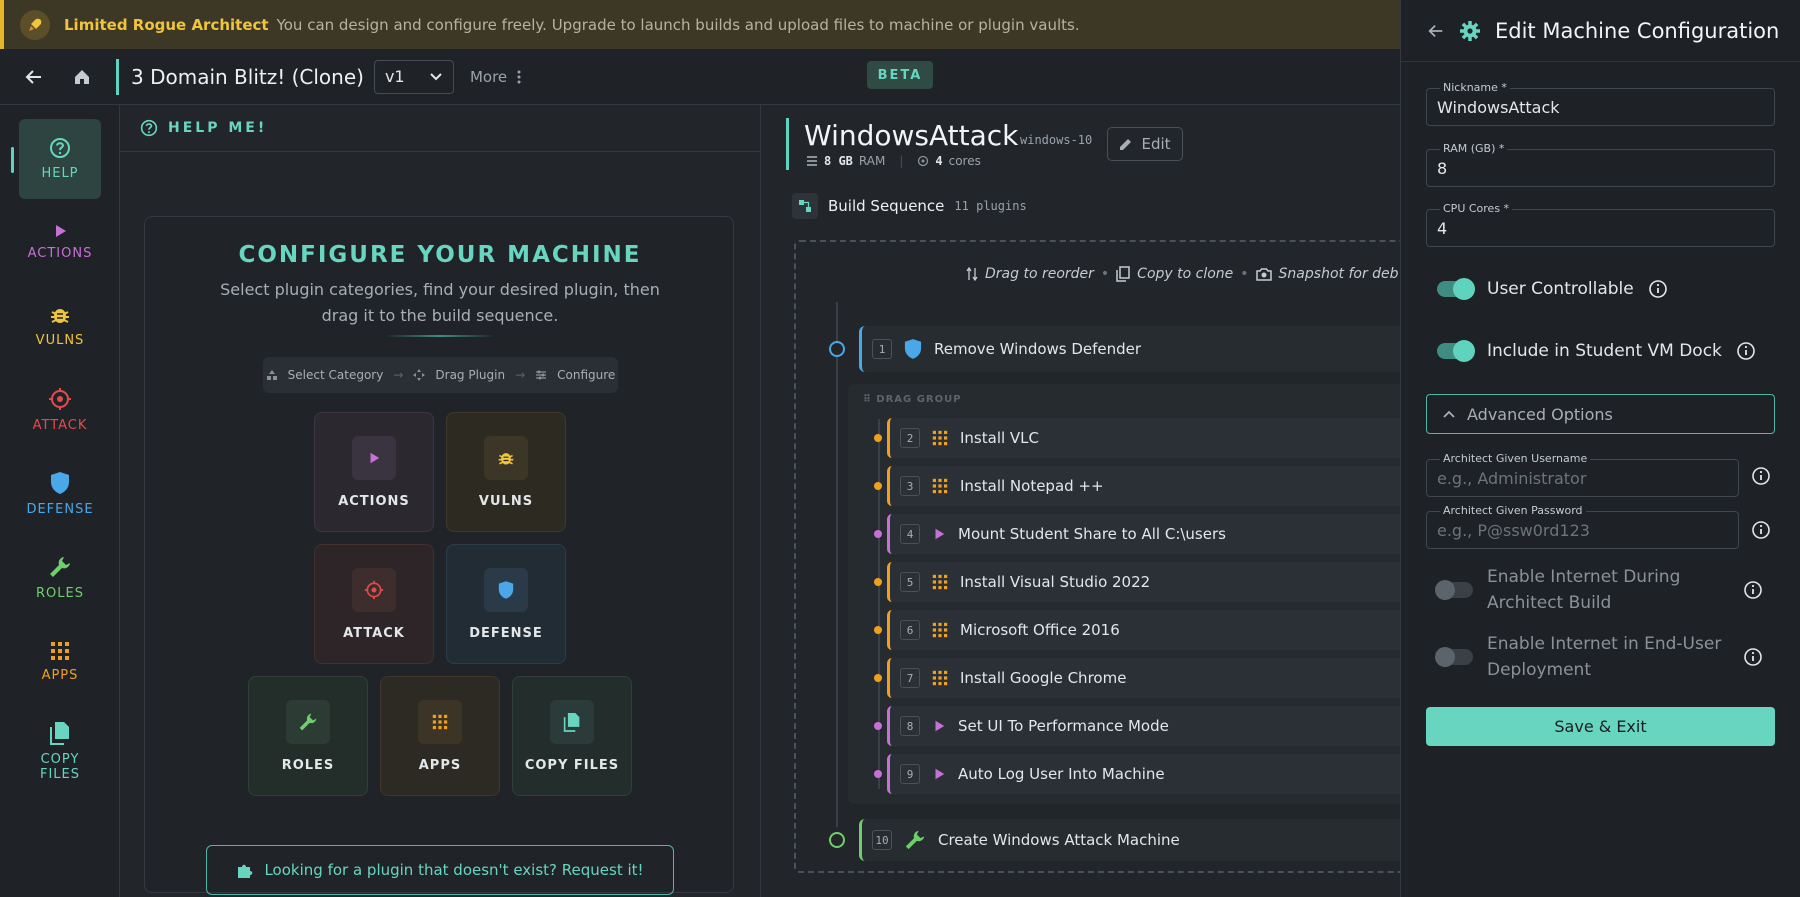  What do you see at coordinates (82, 77) in the screenshot?
I see `home-icon` at bounding box center [82, 77].